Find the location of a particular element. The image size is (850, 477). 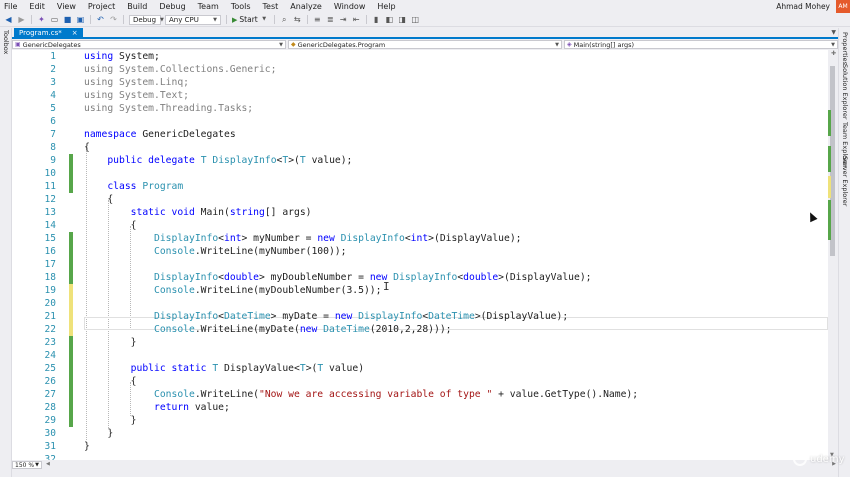

menu-item-window: Window is located at coordinates (350, 6).